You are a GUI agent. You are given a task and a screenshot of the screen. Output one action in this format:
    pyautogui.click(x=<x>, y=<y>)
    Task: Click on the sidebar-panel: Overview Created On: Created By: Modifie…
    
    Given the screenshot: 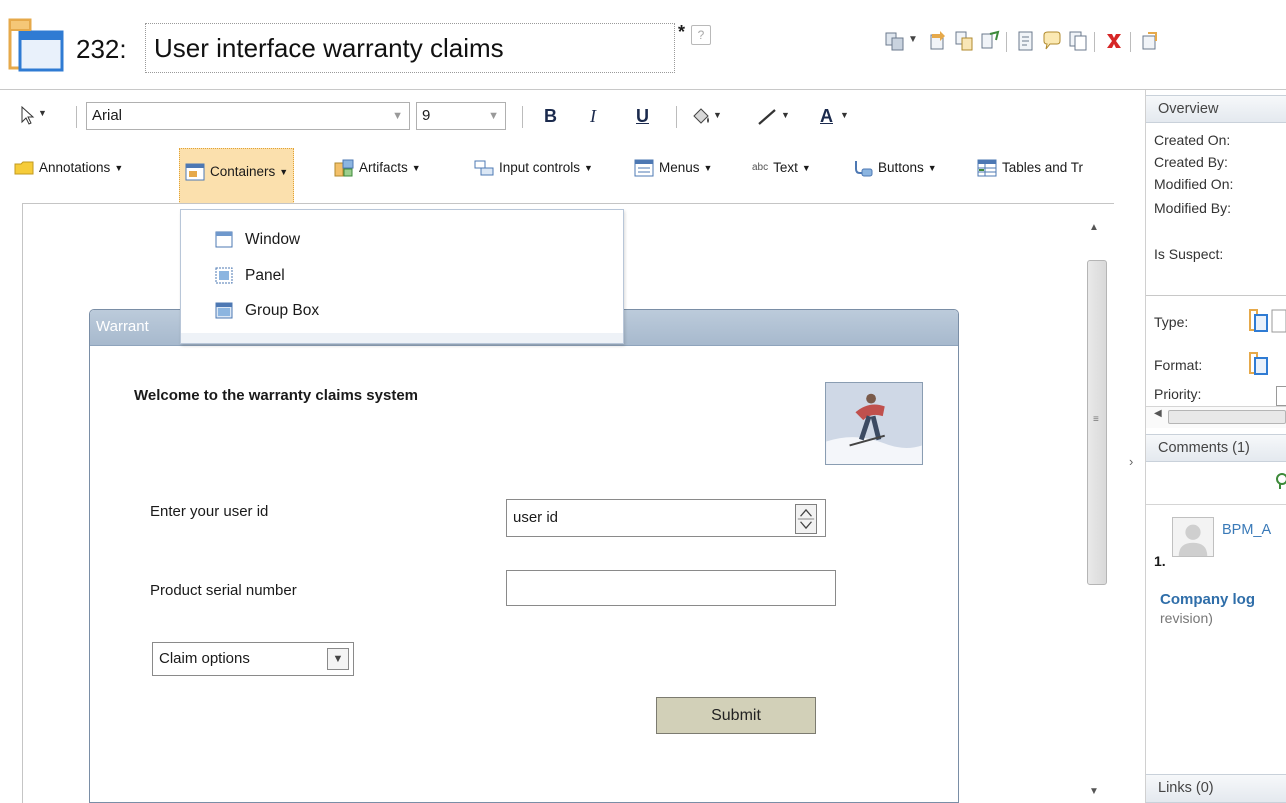 What is the action you would take?
    pyautogui.click(x=1216, y=446)
    